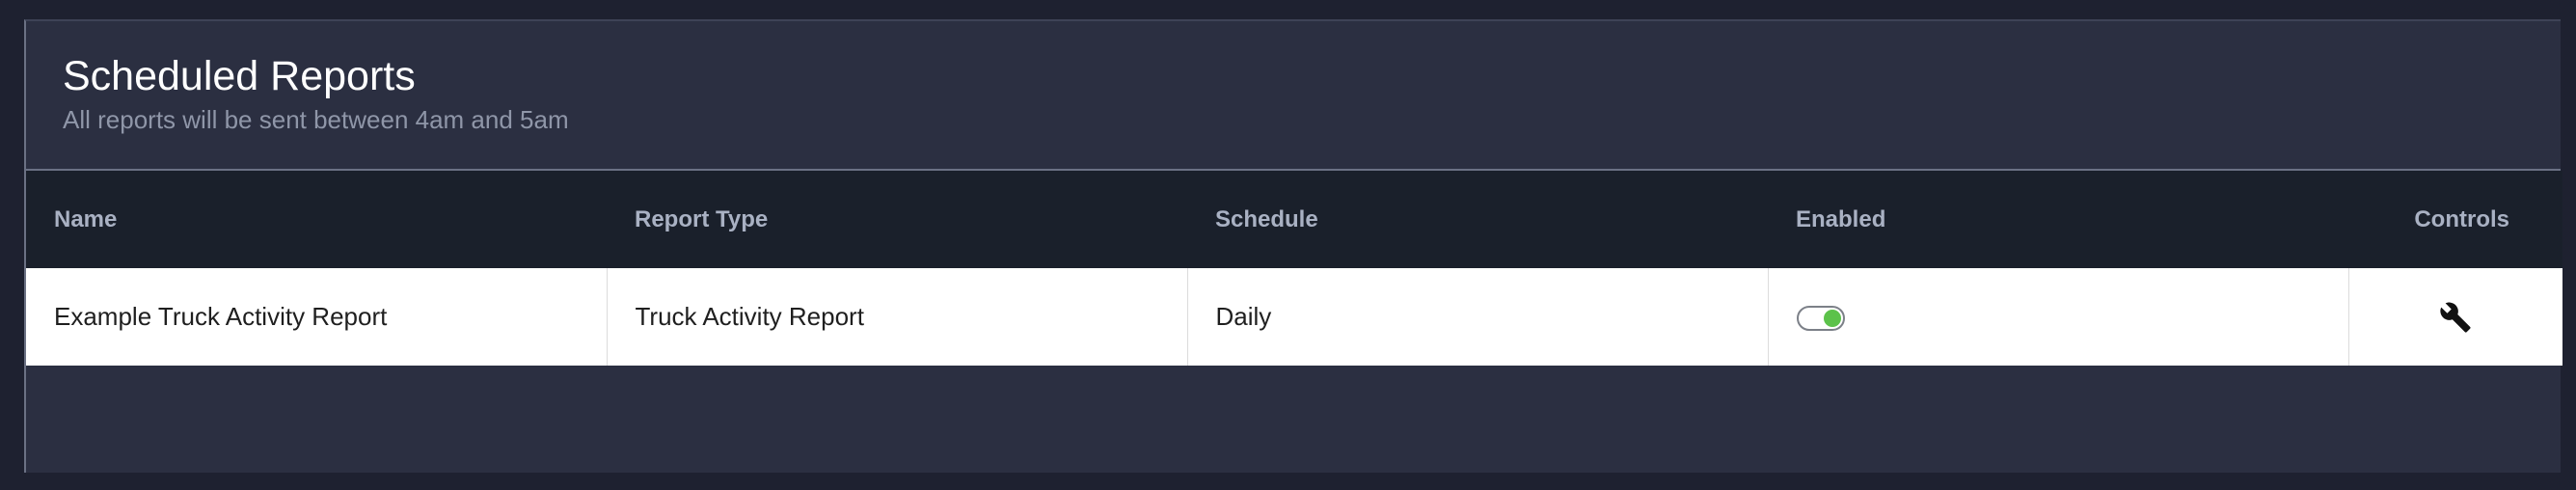  What do you see at coordinates (239, 76) in the screenshot?
I see `page-title: Scheduled Reports` at bounding box center [239, 76].